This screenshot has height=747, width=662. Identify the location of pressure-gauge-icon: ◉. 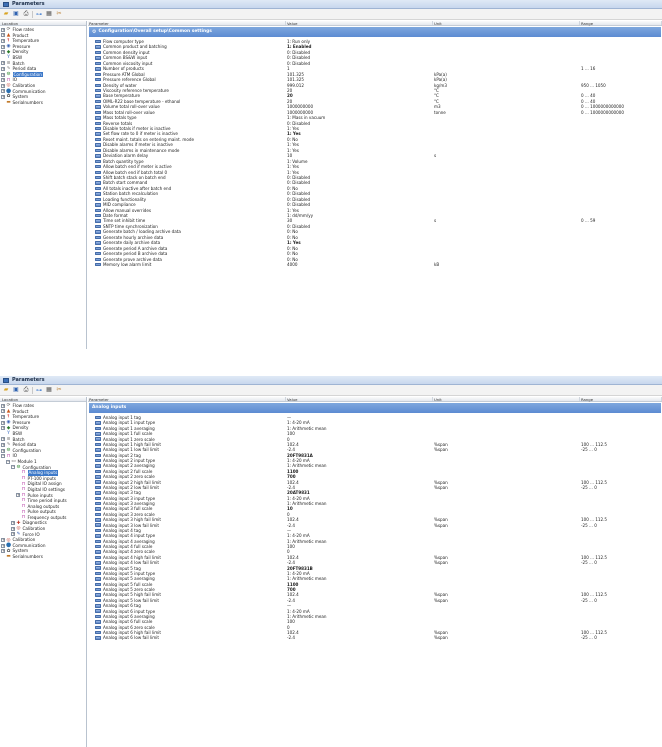
(8, 47).